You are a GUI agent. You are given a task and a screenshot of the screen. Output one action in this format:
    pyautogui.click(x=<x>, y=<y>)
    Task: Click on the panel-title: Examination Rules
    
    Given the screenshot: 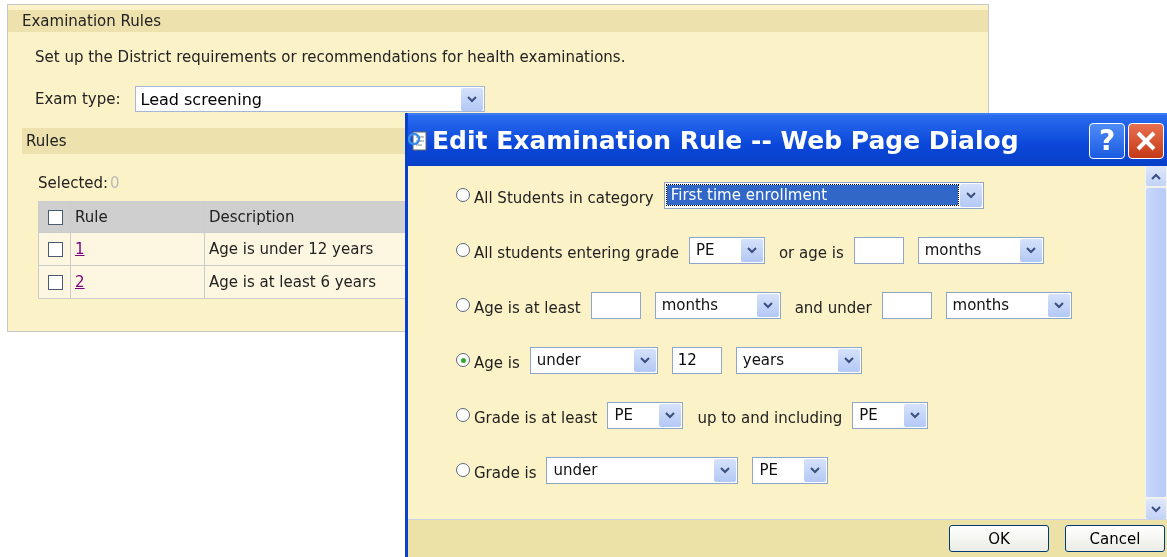 What is the action you would take?
    pyautogui.click(x=498, y=21)
    